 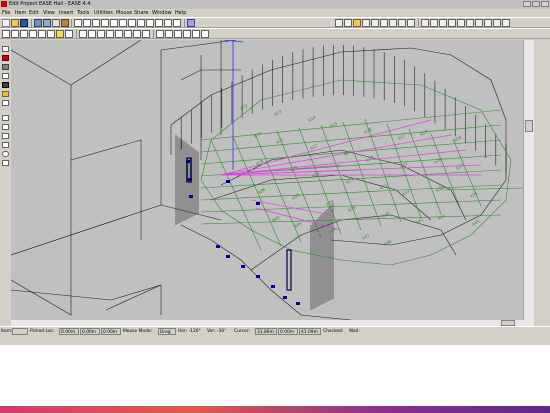 What do you see at coordinates (101, 34) in the screenshot?
I see `wall-icon` at bounding box center [101, 34].